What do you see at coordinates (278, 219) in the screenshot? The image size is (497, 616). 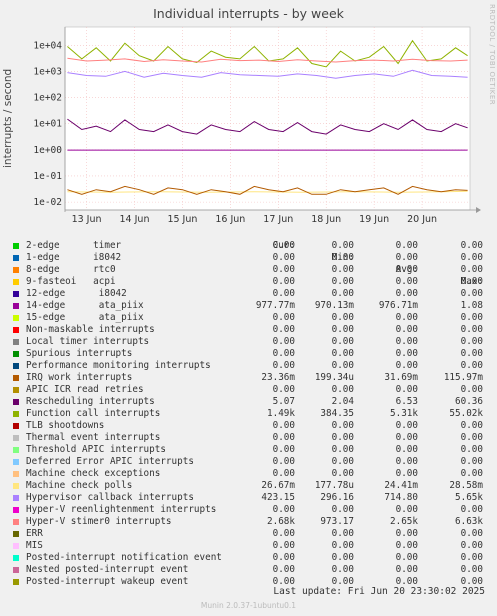 I see `x-tick-label: 17 Jun` at bounding box center [278, 219].